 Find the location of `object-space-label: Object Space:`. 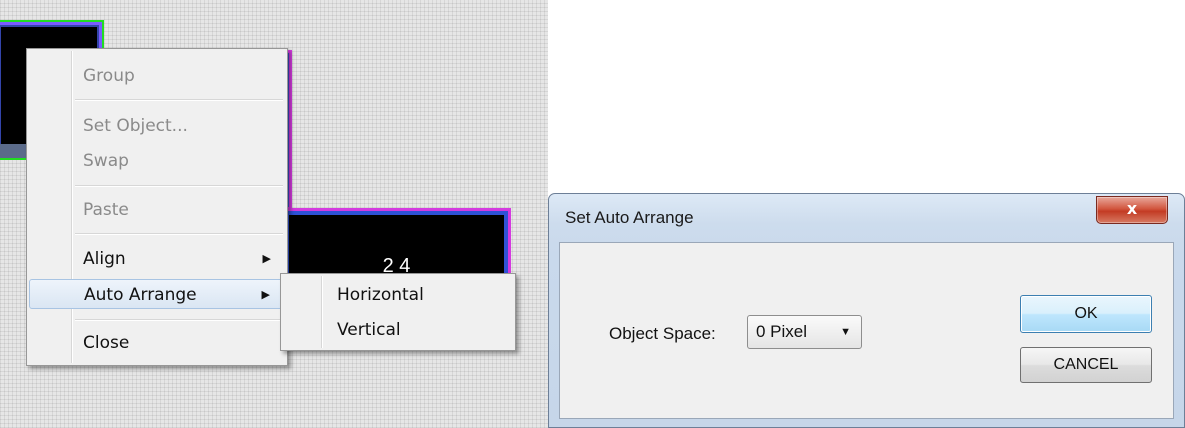

object-space-label: Object Space: is located at coordinates (662, 333).